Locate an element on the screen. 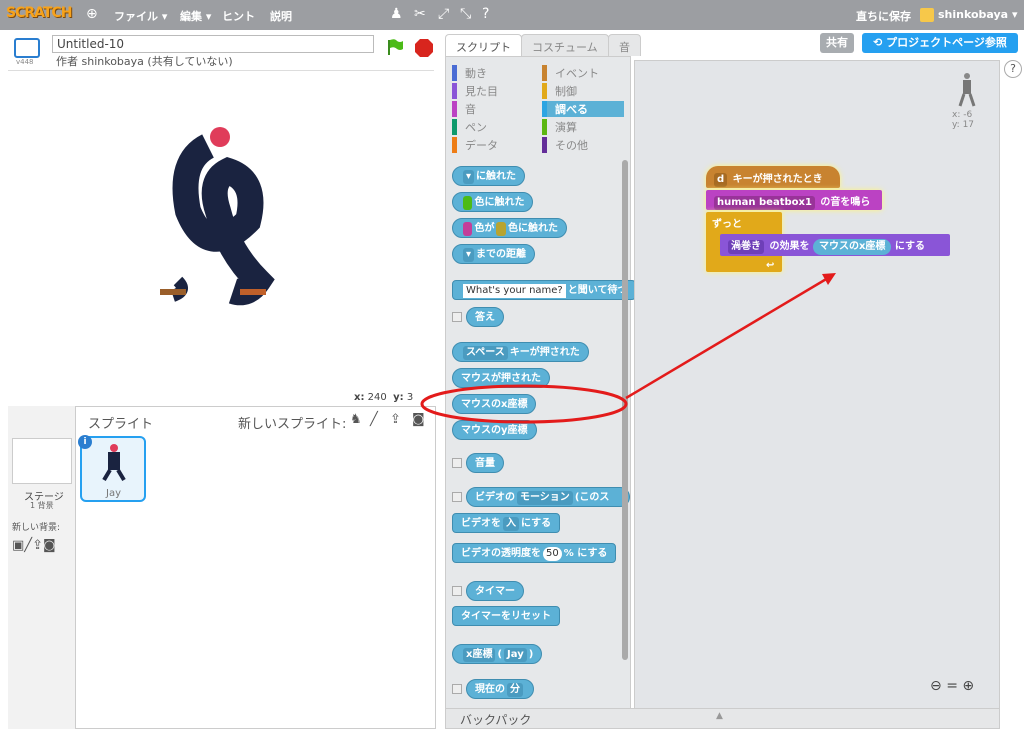 Image resolution: width=1024 pixels, height=729 pixels. annotation-circle is located at coordinates (524, 404).